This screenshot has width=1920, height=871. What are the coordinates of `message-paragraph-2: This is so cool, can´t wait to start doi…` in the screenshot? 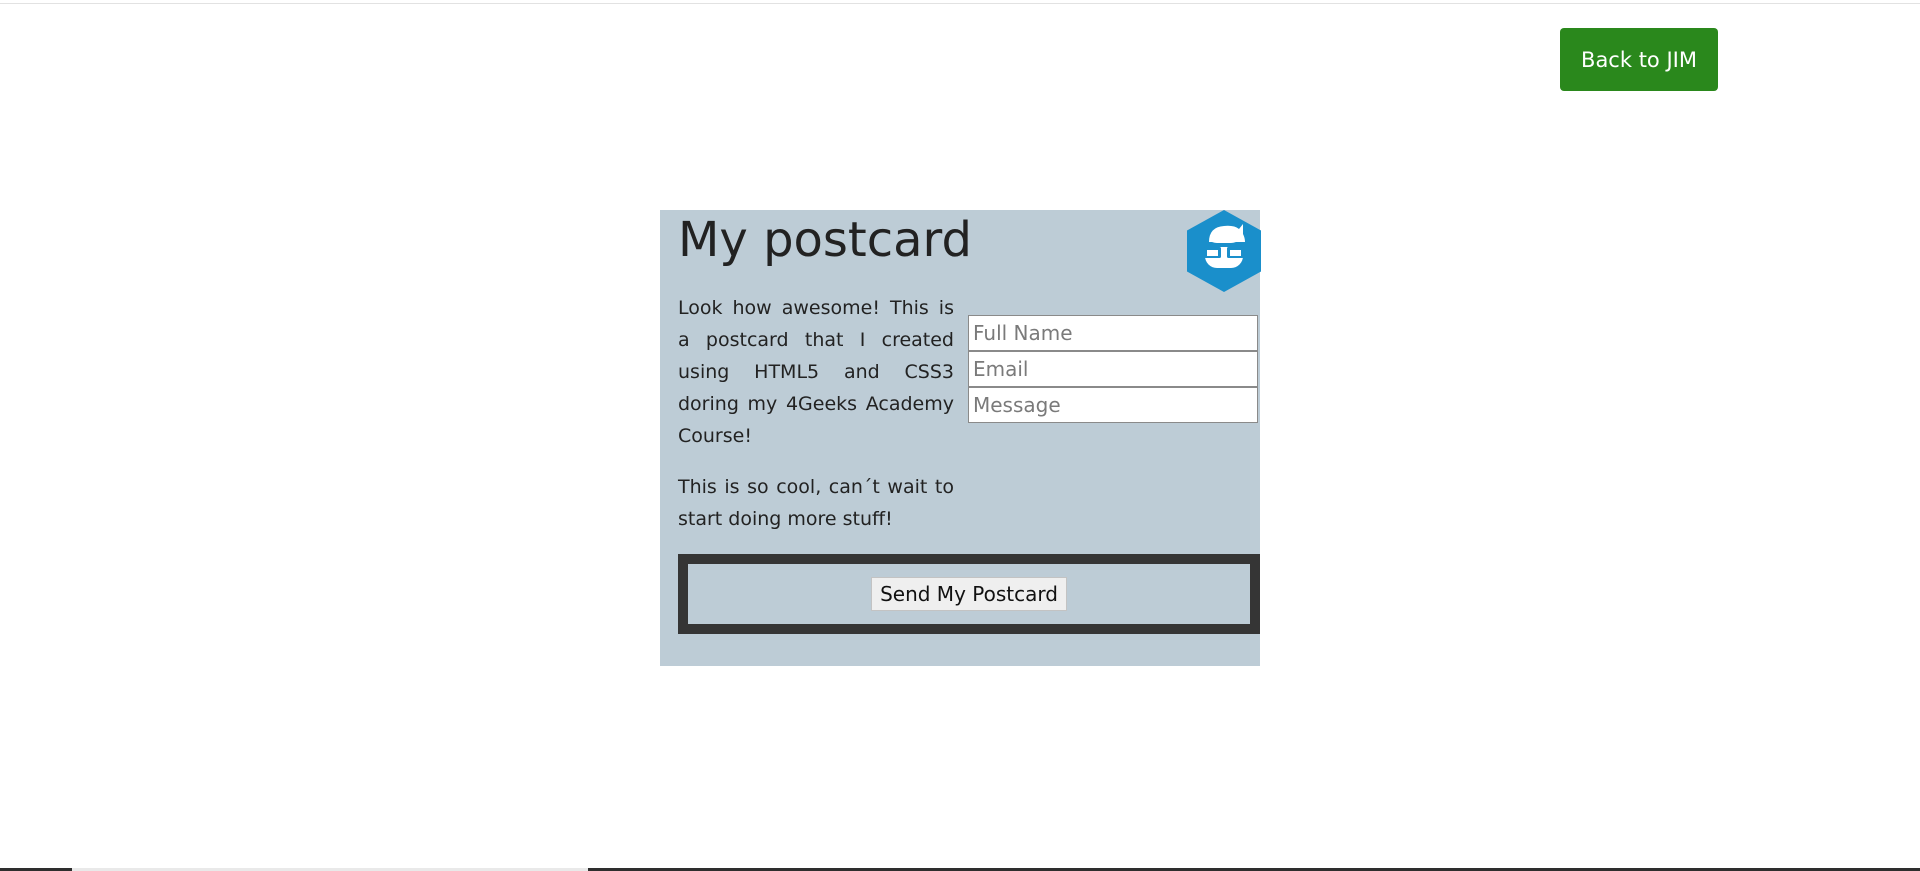 It's located at (816, 503).